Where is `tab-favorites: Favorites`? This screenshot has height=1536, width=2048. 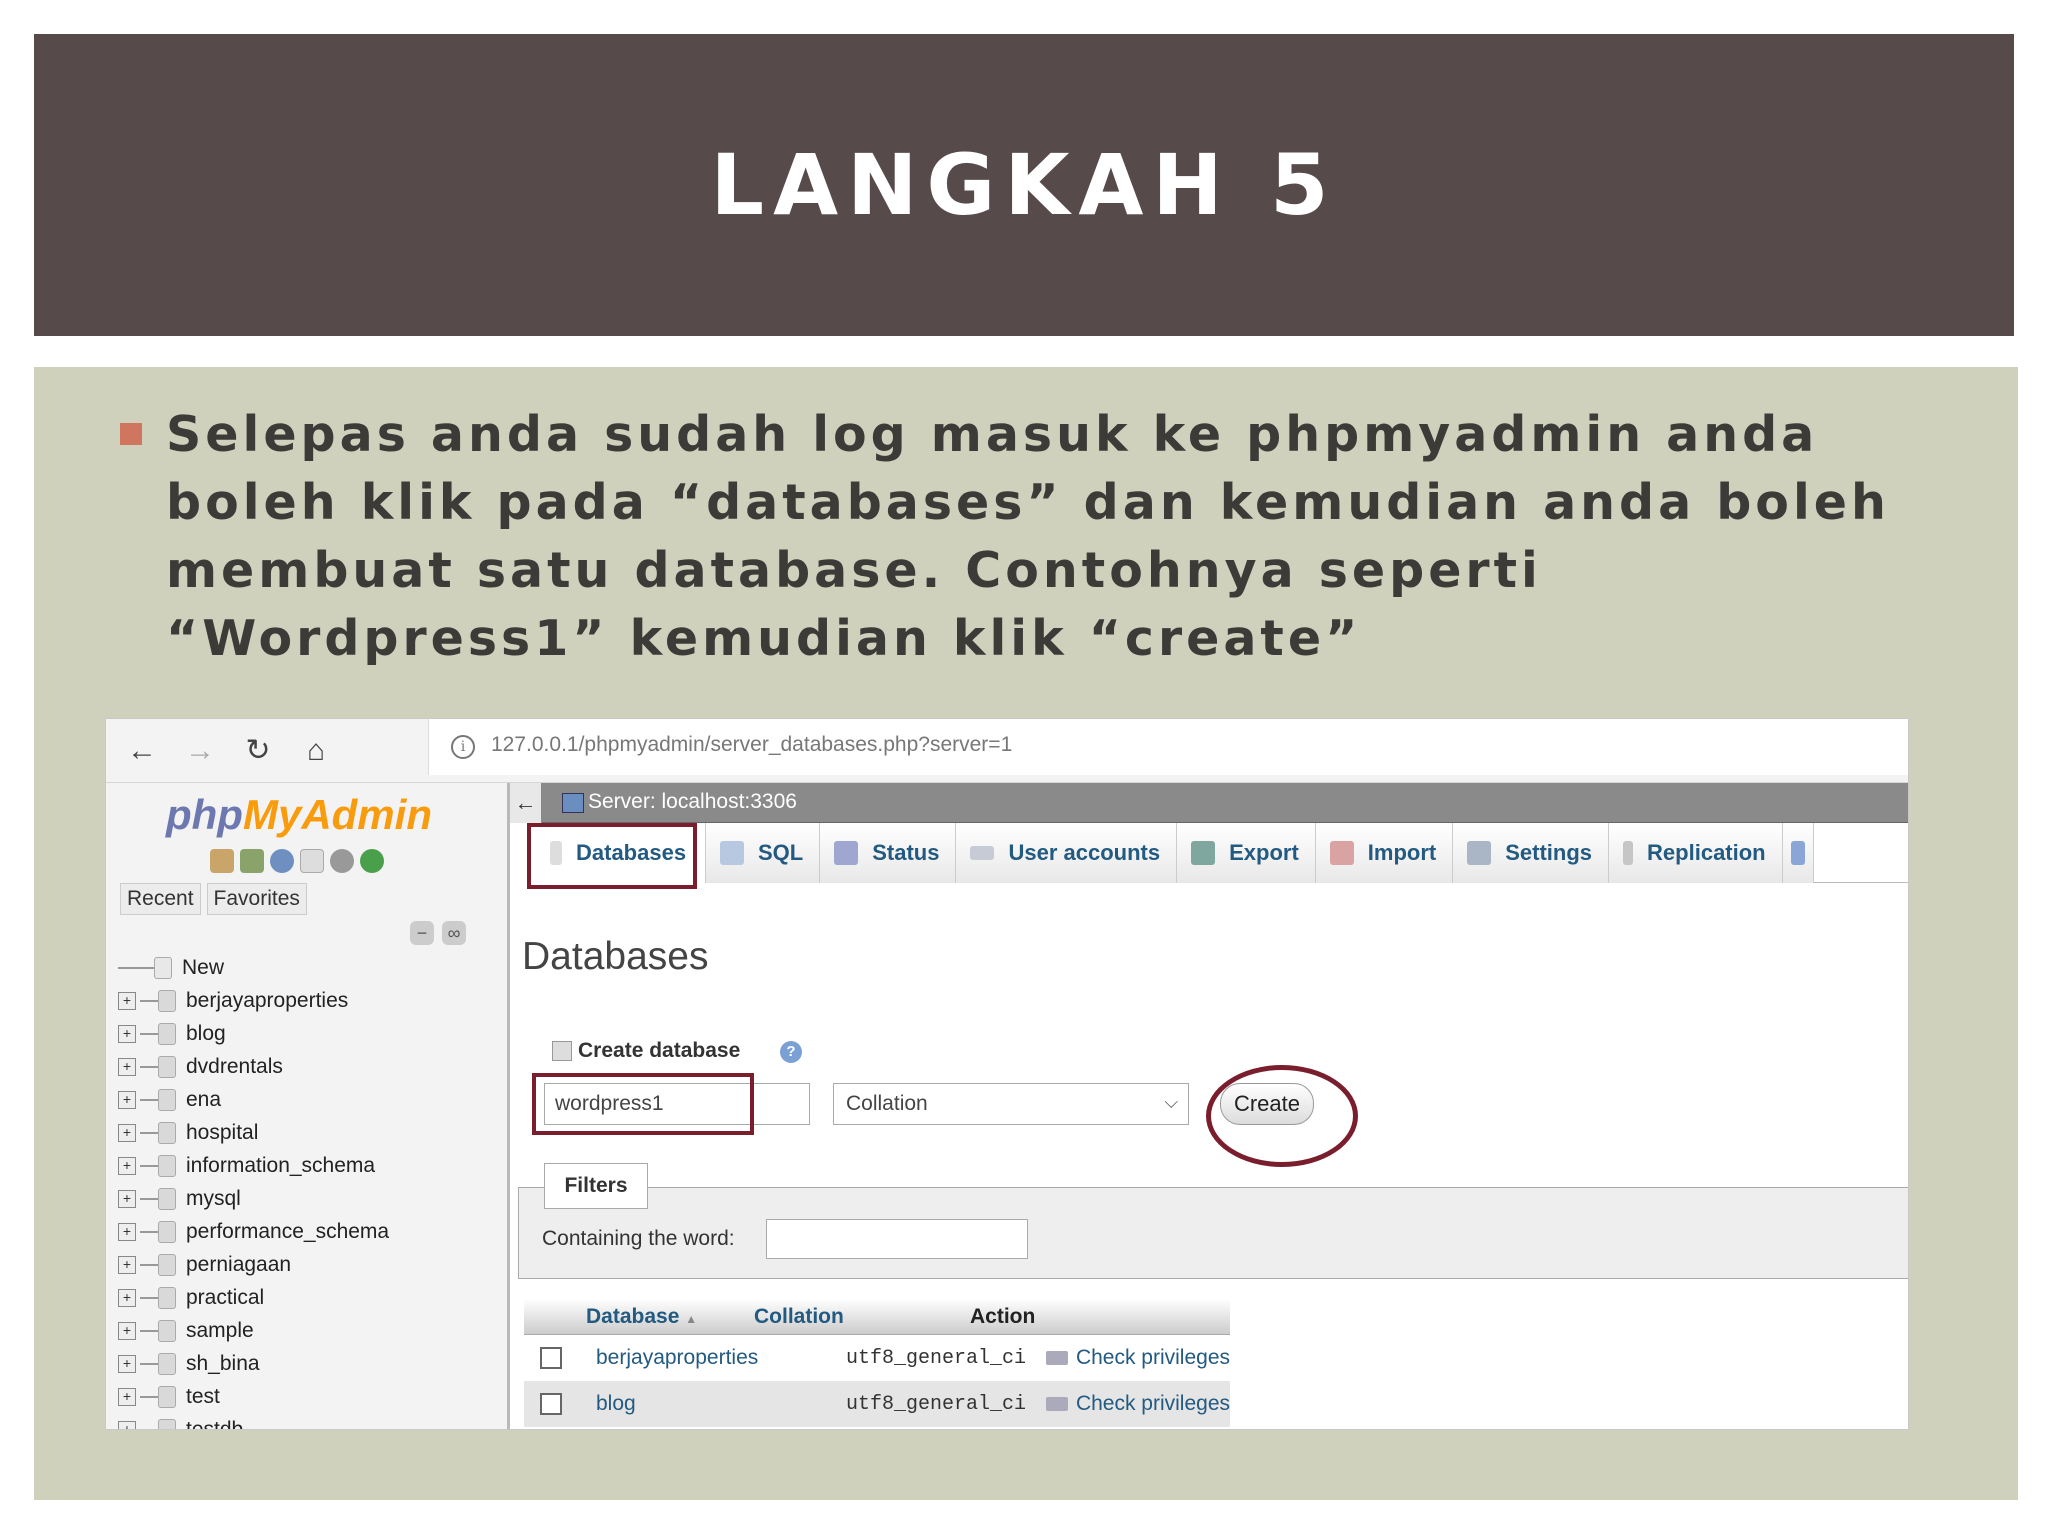 tab-favorites: Favorites is located at coordinates (256, 899).